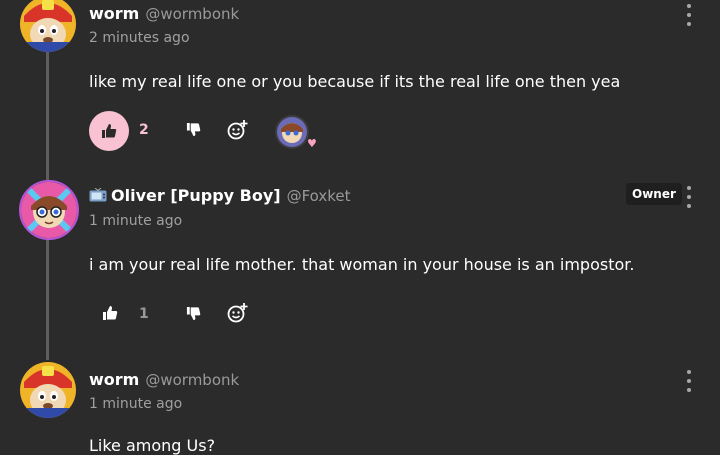 This screenshot has width=720, height=455. What do you see at coordinates (292, 132) in the screenshot?
I see `reaction-user-avatar` at bounding box center [292, 132].